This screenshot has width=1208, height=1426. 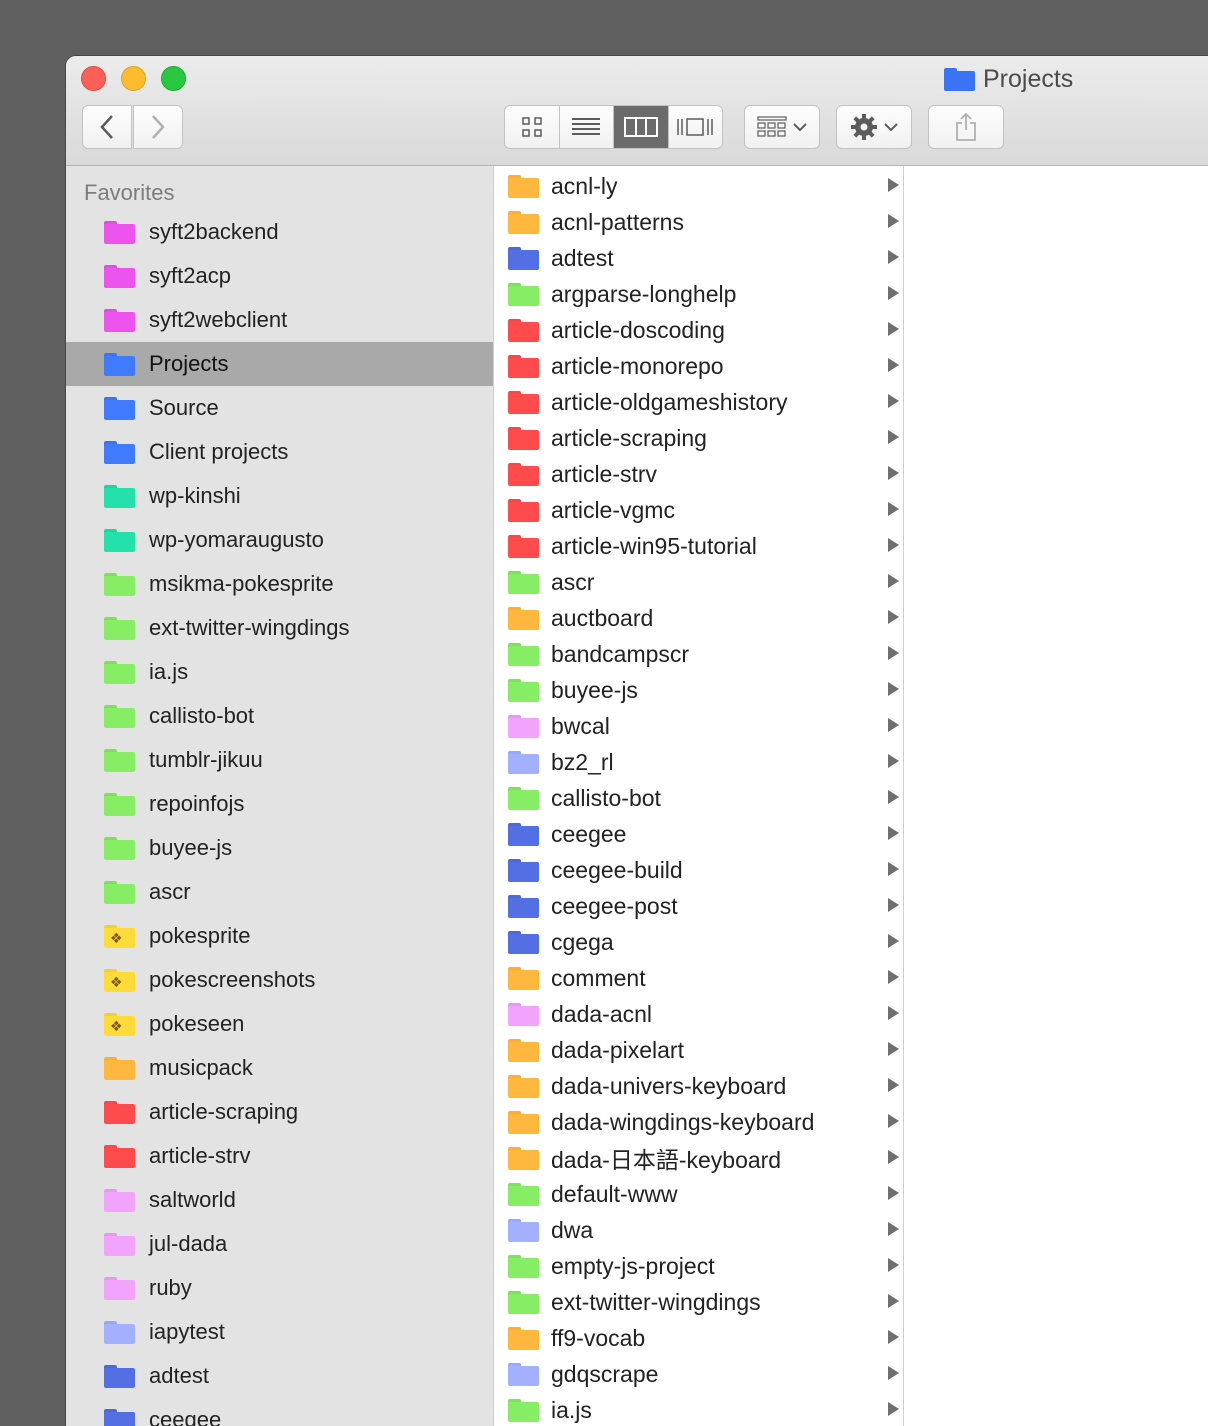 I want to click on column-item: ceegee-post, so click(x=699, y=906).